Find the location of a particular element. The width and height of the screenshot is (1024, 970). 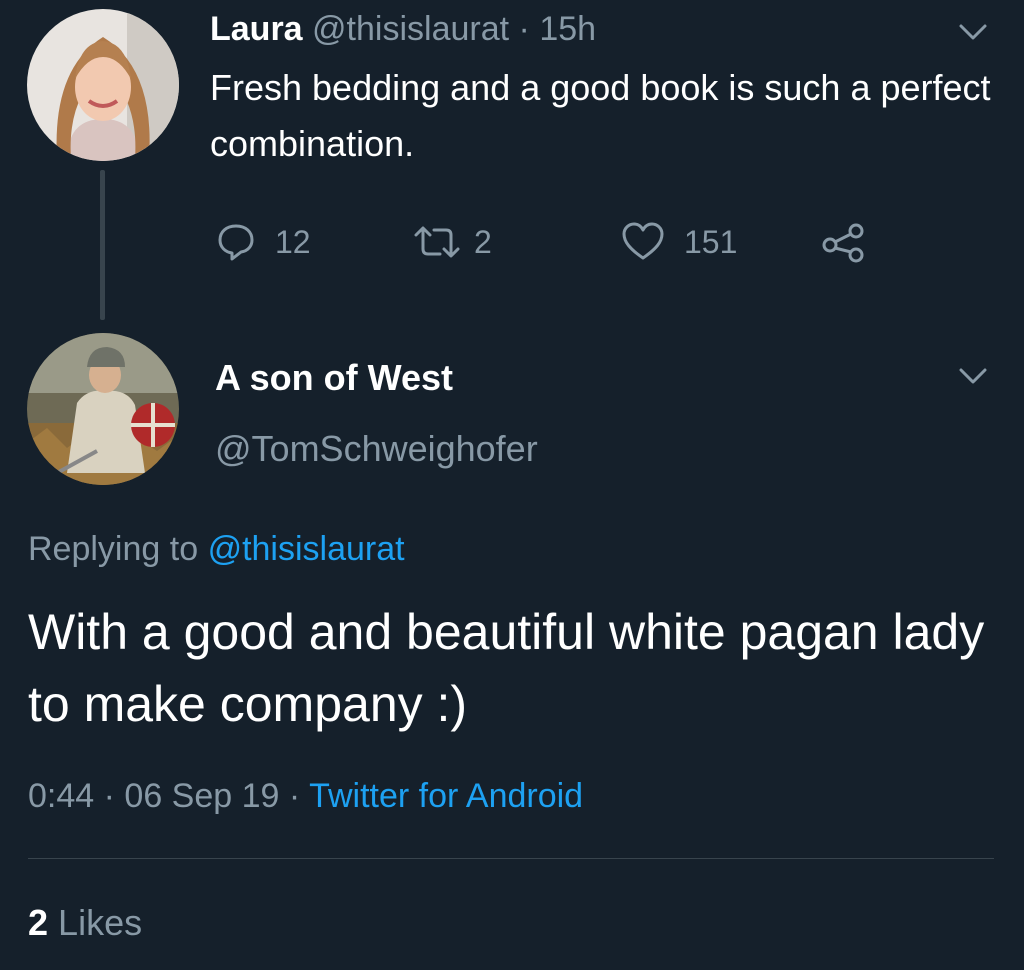

reply-count: 12 is located at coordinates (293, 241).